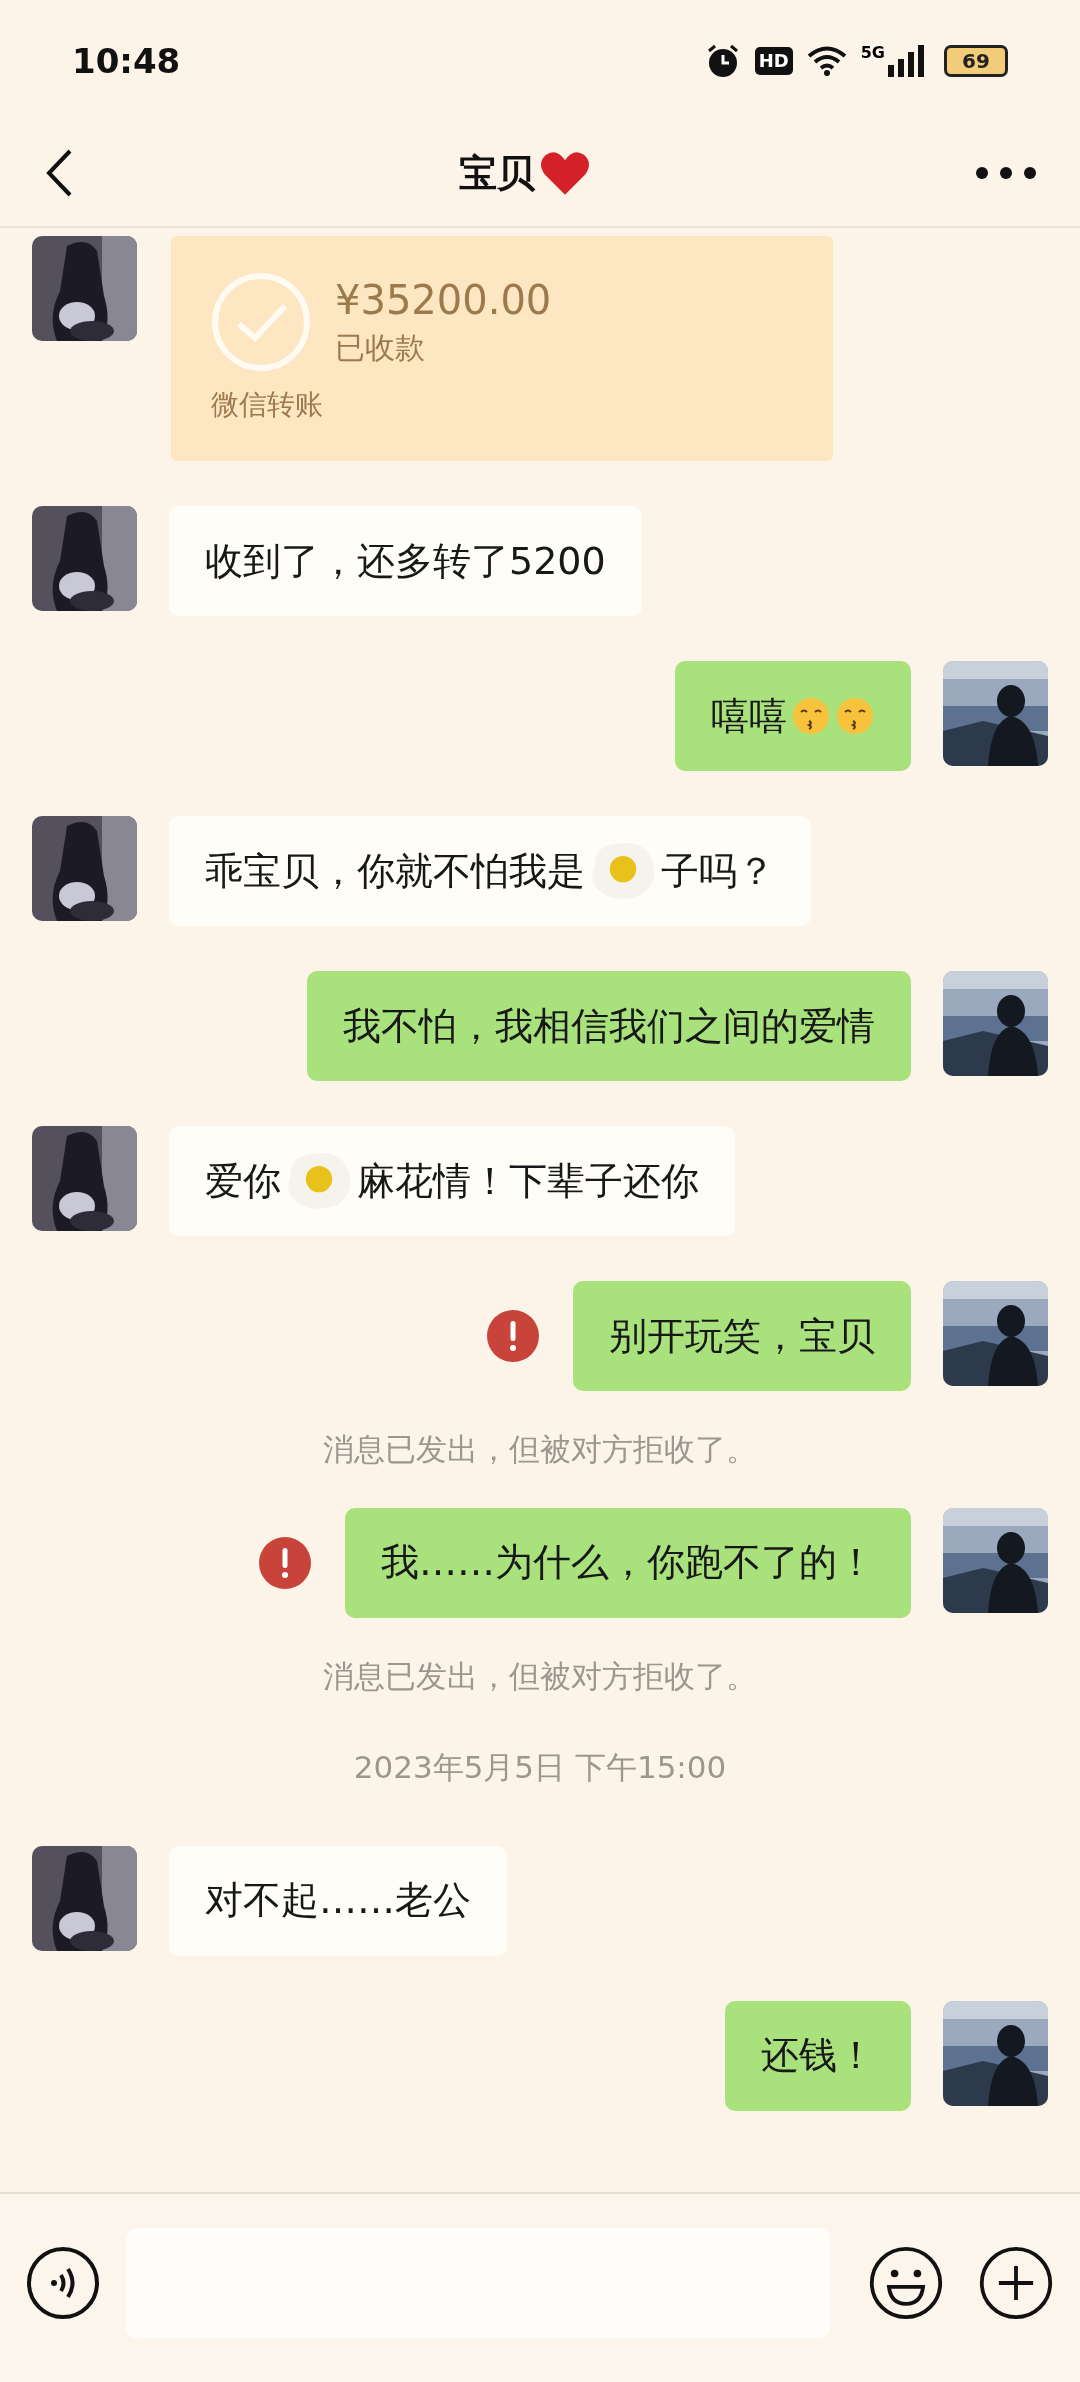  I want to click on message-bubble: 我……为什么，你跑不了的！, so click(628, 1562).